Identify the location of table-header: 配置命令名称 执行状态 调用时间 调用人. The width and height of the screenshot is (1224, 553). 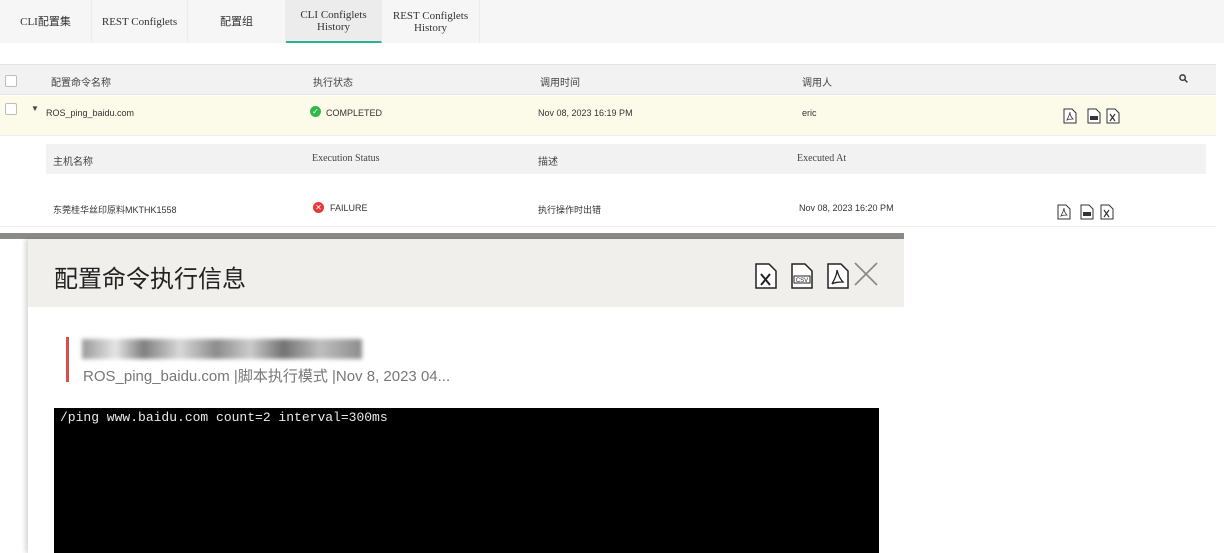
(608, 79).